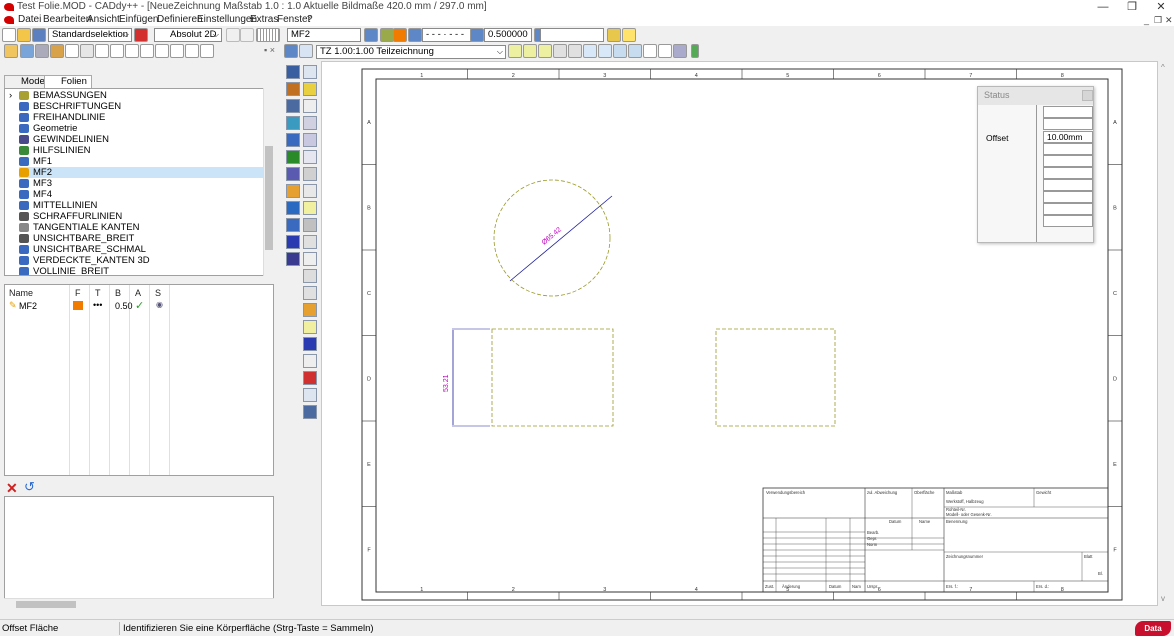 Image resolution: width=1174 pixels, height=636 pixels. What do you see at coordinates (1163, 598) in the screenshot?
I see `scroll-down-icon: v` at bounding box center [1163, 598].